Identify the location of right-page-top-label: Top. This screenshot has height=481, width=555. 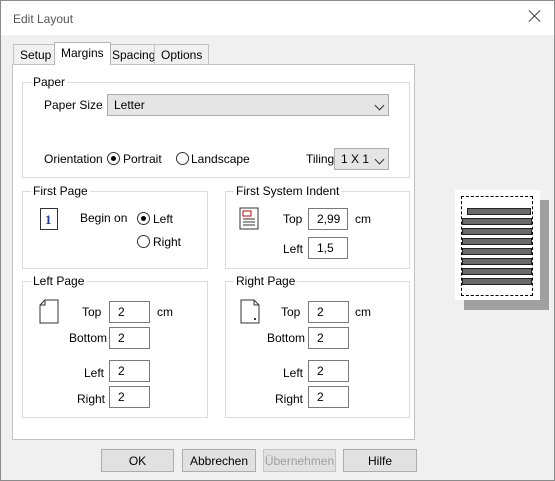
(291, 312).